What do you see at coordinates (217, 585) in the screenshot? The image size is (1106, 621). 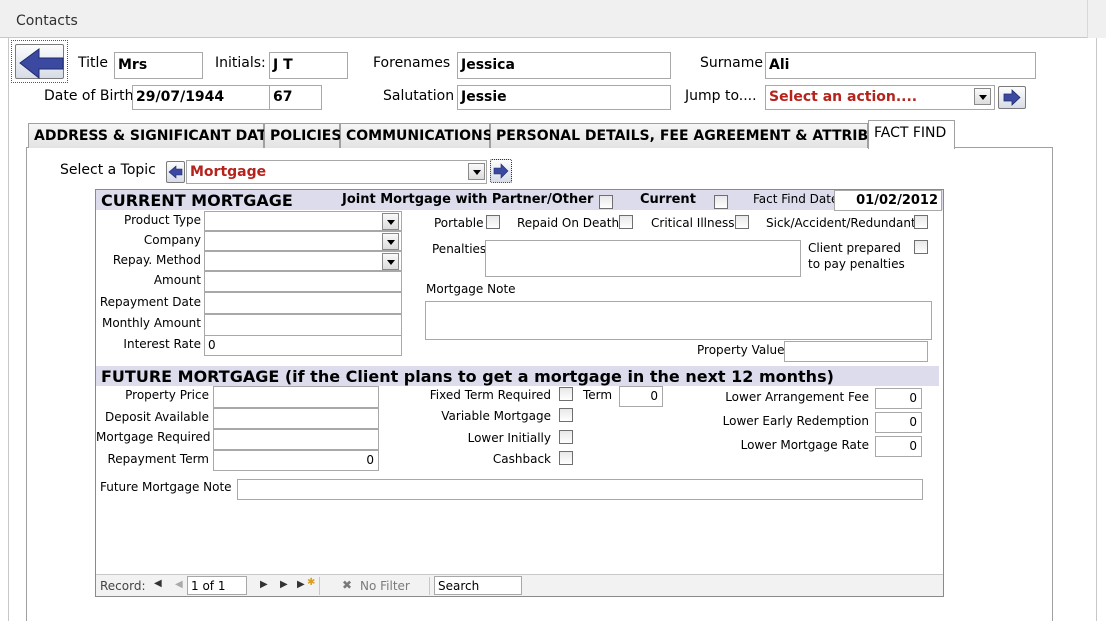 I see `record-position-field: 1 of 1` at bounding box center [217, 585].